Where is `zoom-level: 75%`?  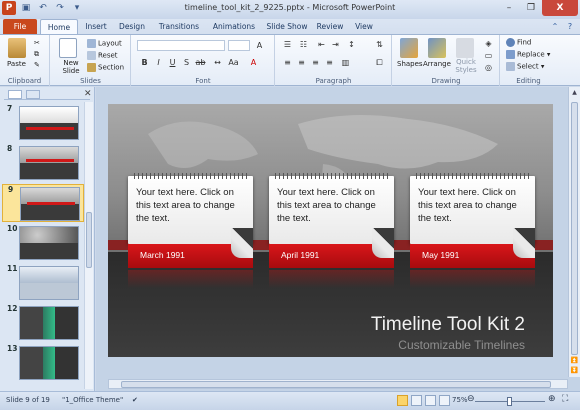
zoom-level: 75% is located at coordinates (460, 400).